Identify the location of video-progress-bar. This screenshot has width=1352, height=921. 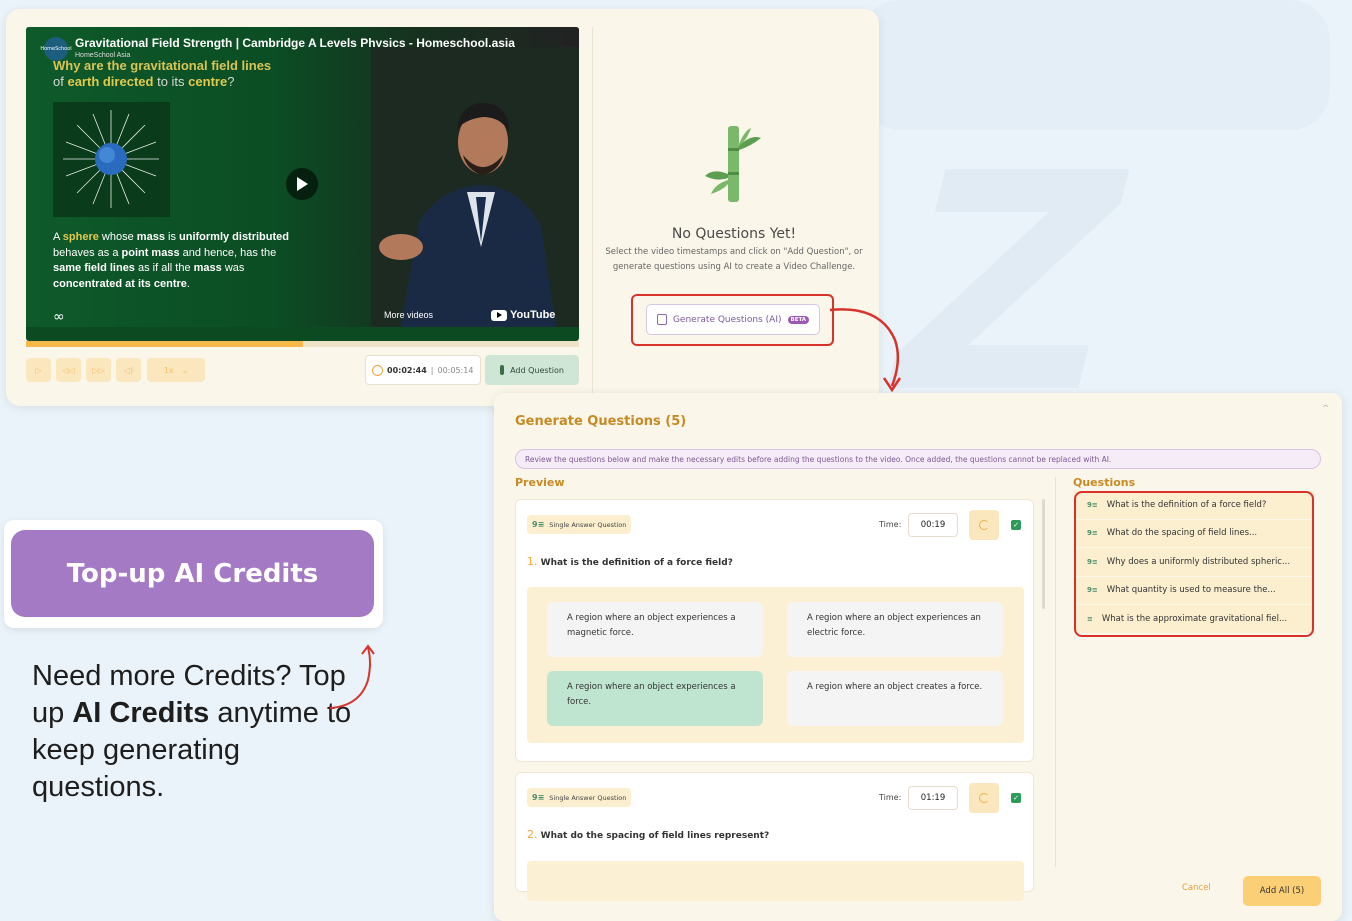
(302, 344).